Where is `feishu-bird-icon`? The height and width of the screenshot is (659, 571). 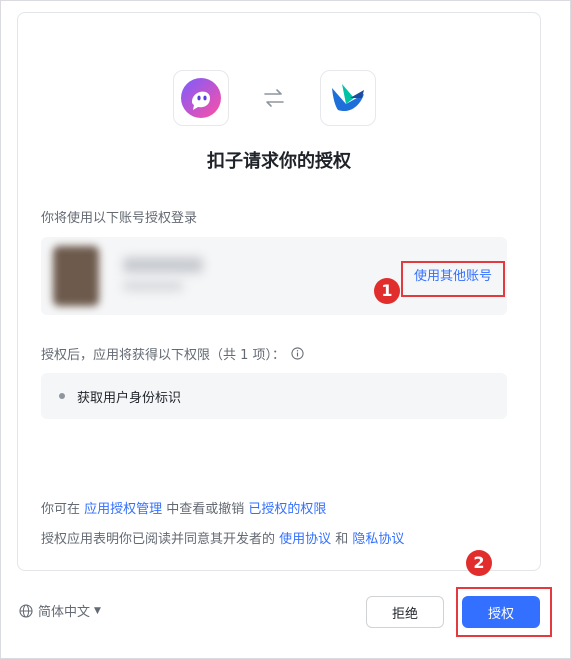 feishu-bird-icon is located at coordinates (348, 98).